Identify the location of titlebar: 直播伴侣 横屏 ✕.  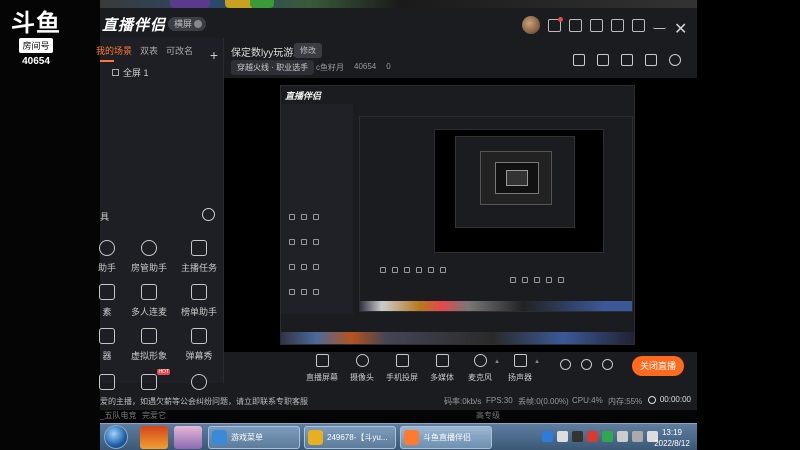
(398, 23).